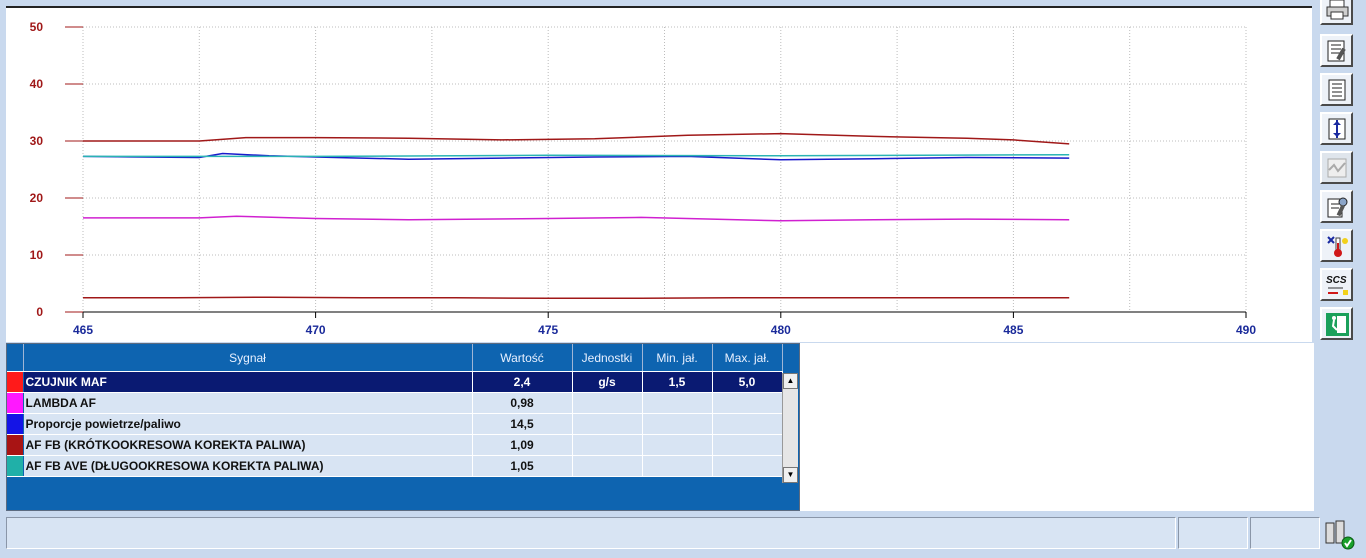 Image resolution: width=1366 pixels, height=558 pixels. I want to click on empty-area, so click(1057, 427).